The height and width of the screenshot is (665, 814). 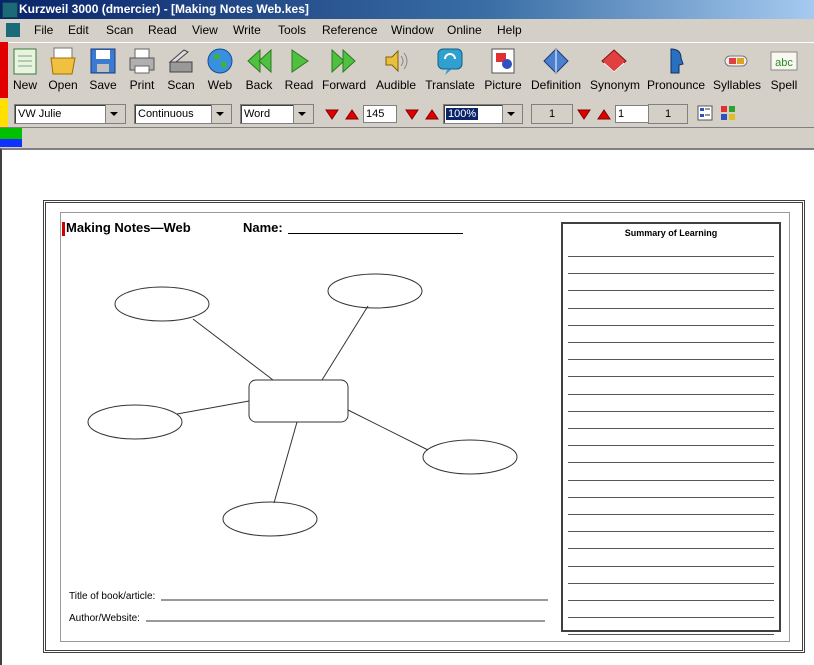 What do you see at coordinates (412, 30) in the screenshot?
I see `menu-window: Window` at bounding box center [412, 30].